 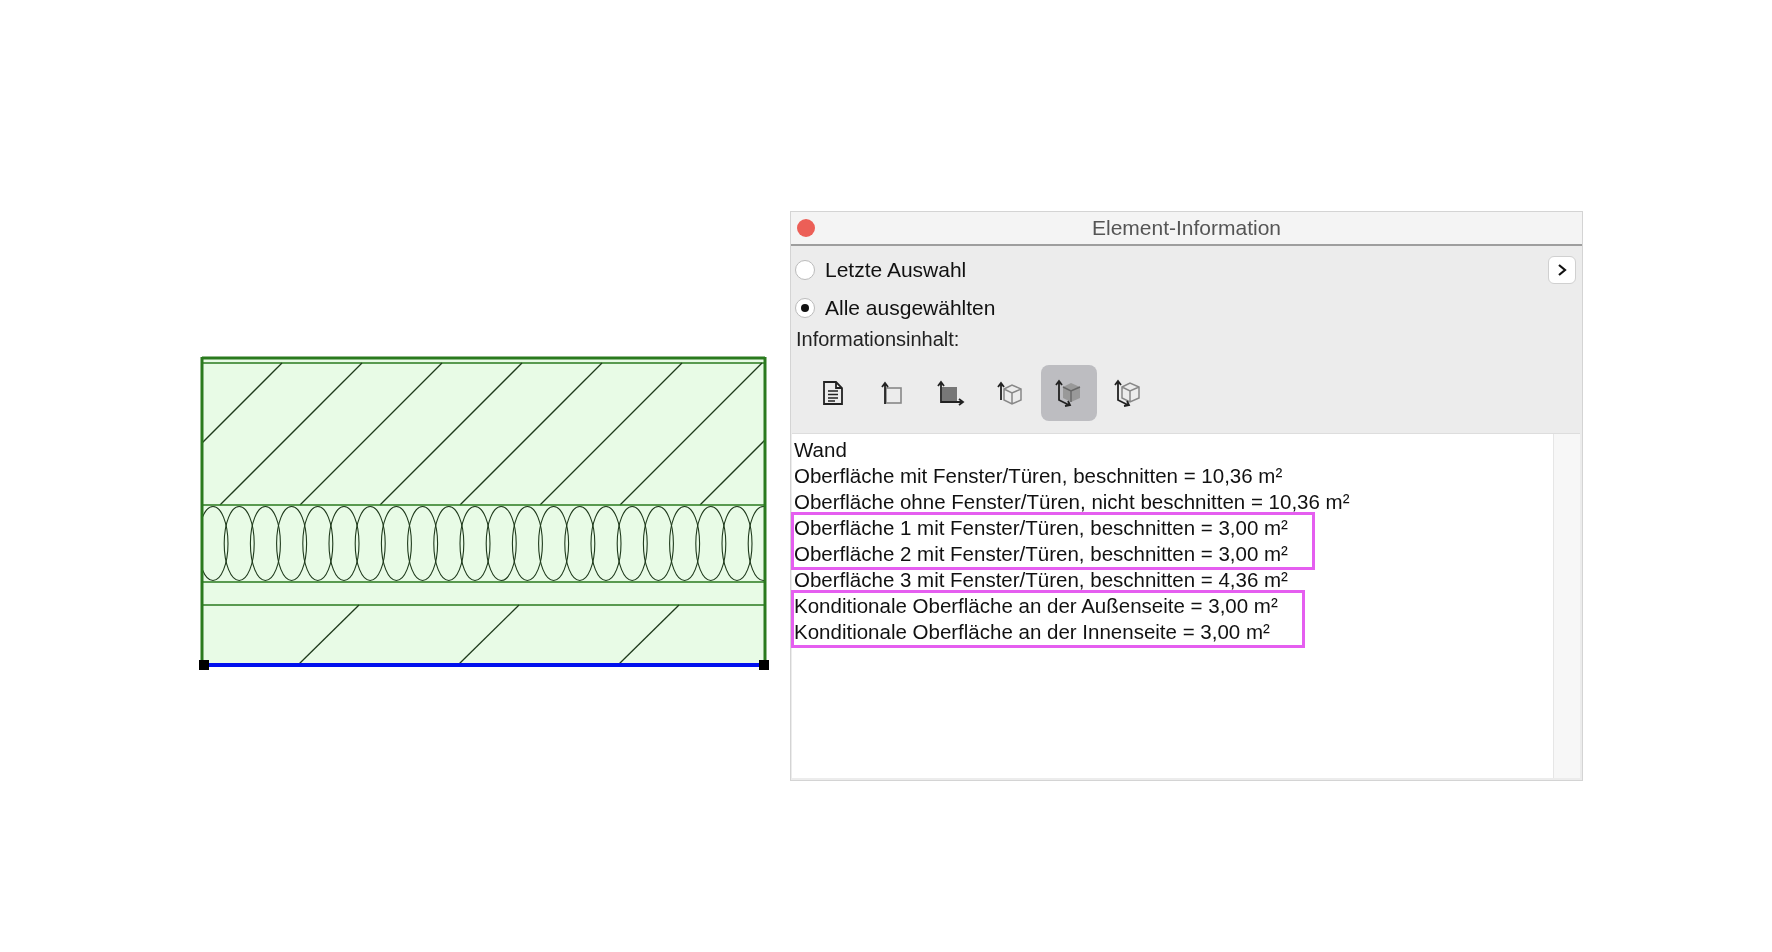 What do you see at coordinates (806, 228) in the screenshot?
I see `close-button` at bounding box center [806, 228].